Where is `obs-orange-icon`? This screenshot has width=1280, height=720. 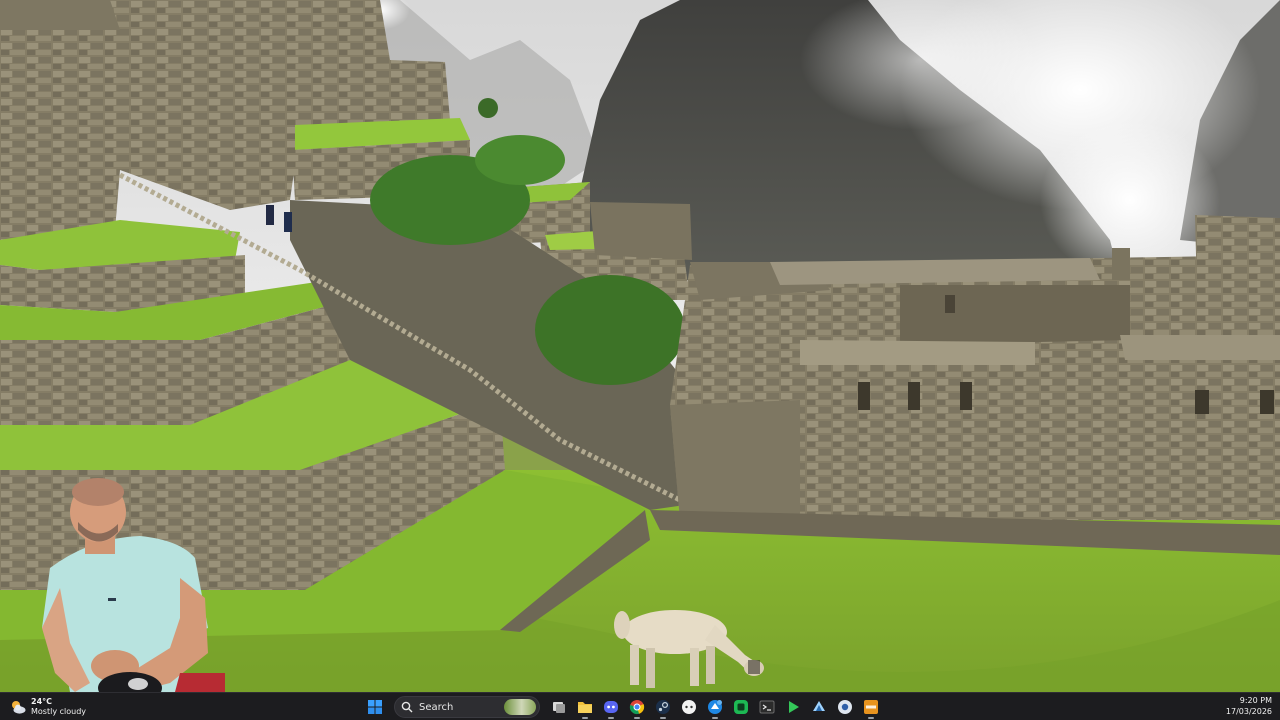 obs-orange-icon is located at coordinates (871, 707).